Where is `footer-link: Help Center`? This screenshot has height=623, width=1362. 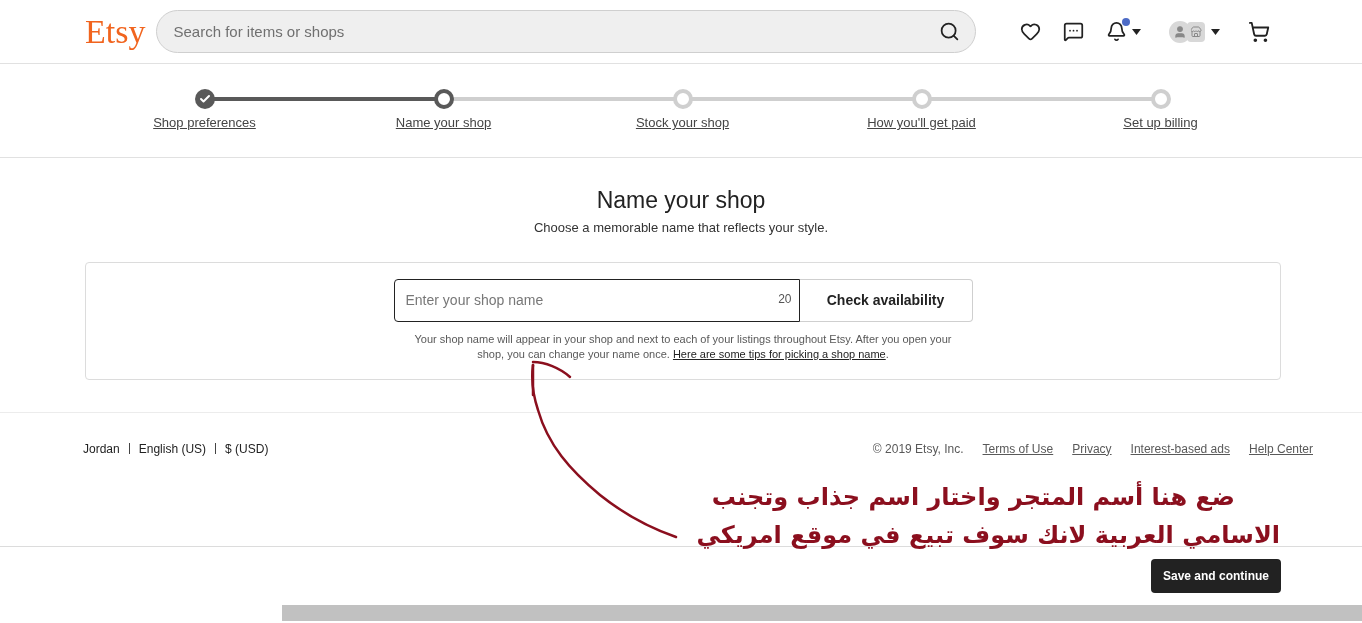 footer-link: Help Center is located at coordinates (1280, 448).